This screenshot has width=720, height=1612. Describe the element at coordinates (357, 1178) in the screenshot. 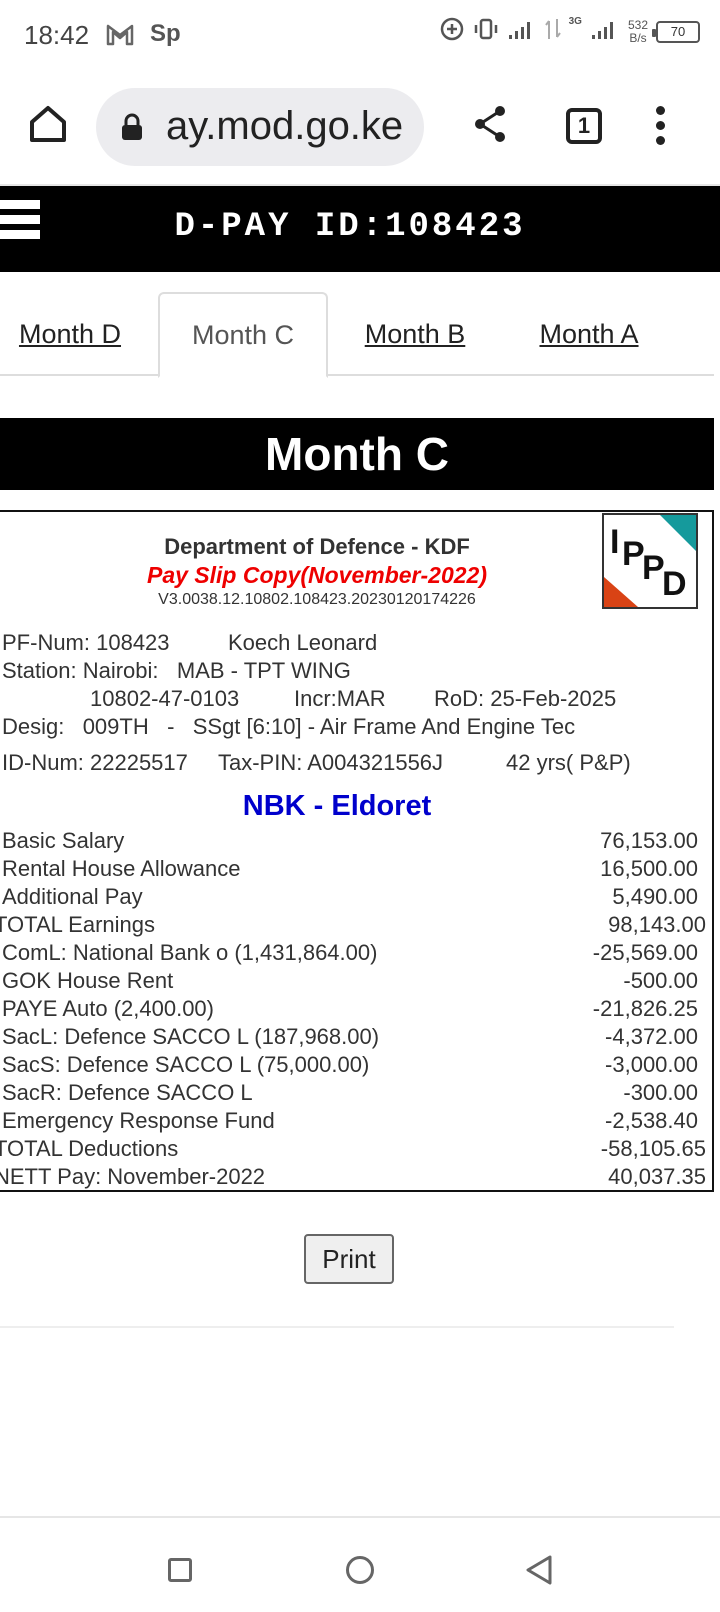

I see `pay-line-row: NETT Pay: November-2022 40,037.35` at that location.